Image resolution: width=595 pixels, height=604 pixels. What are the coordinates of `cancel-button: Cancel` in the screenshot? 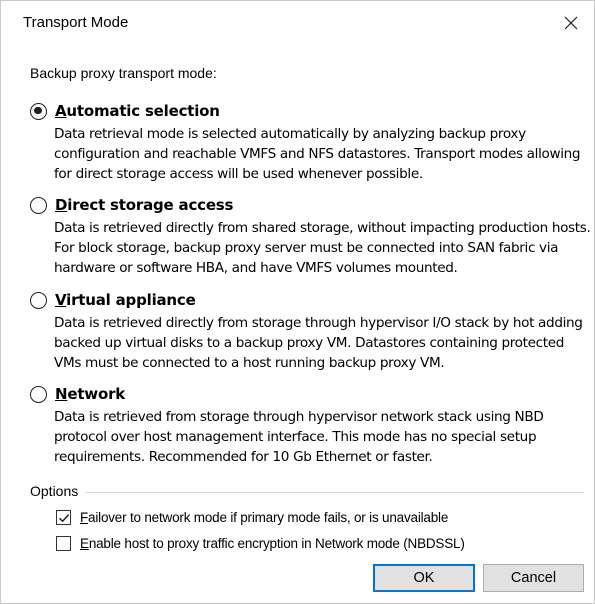 It's located at (533, 578).